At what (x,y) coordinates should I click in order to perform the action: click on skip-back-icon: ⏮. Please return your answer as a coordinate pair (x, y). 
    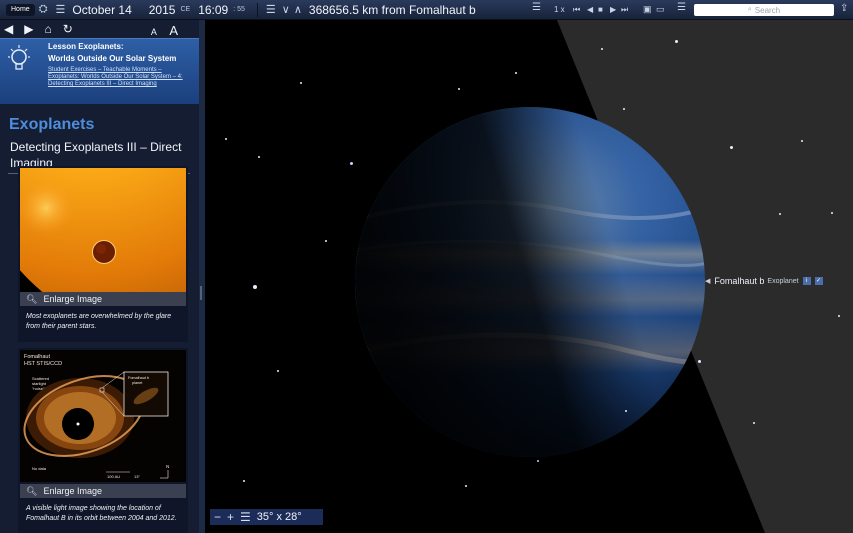
    Looking at the image, I should click on (576, 10).